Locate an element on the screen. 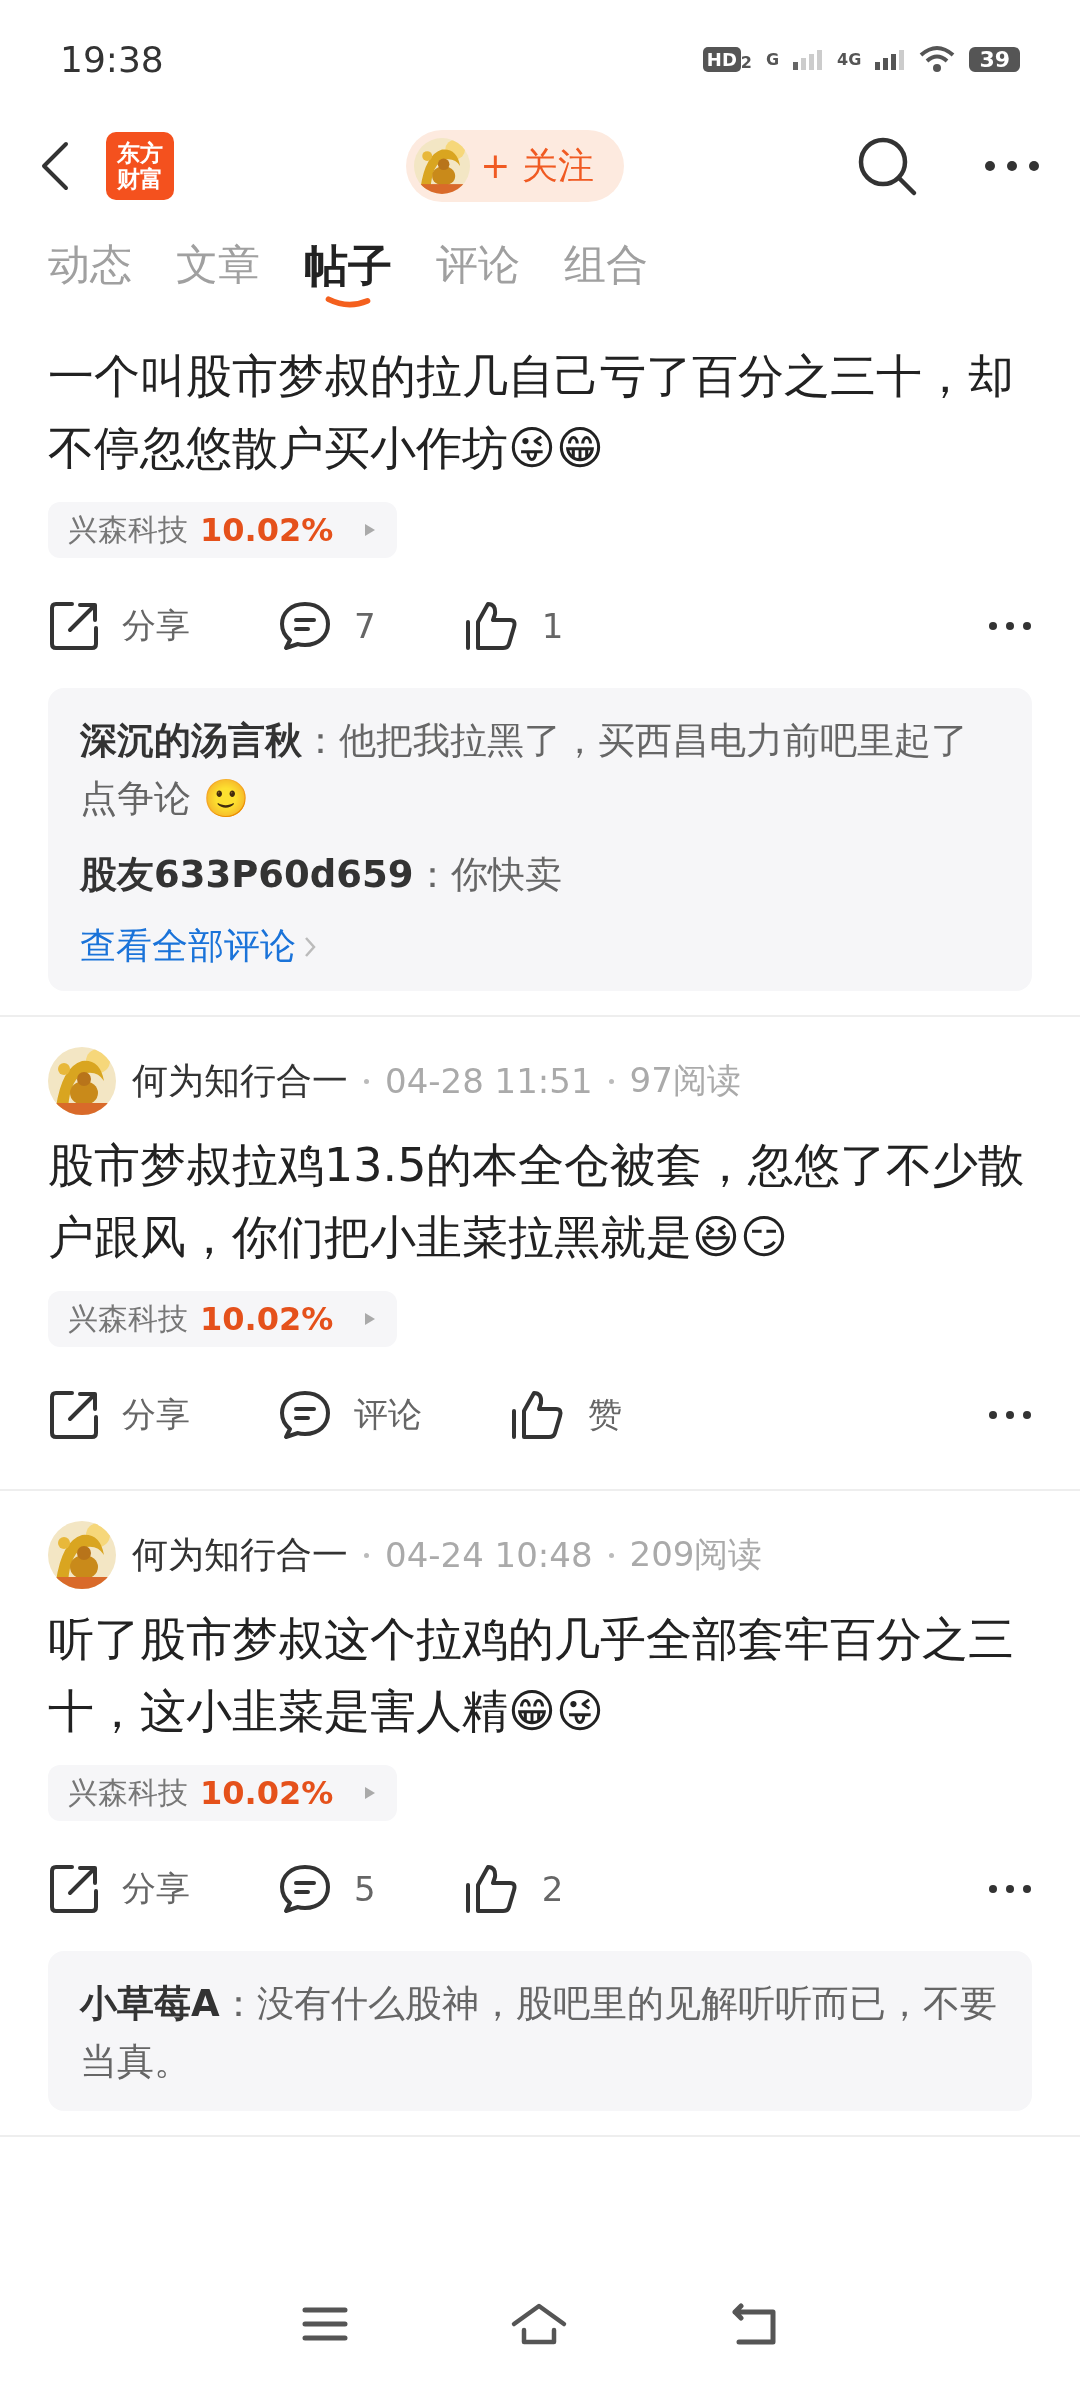 Image resolution: width=1080 pixels, height=2388 pixels. comment-button: 5 is located at coordinates (327, 1889).